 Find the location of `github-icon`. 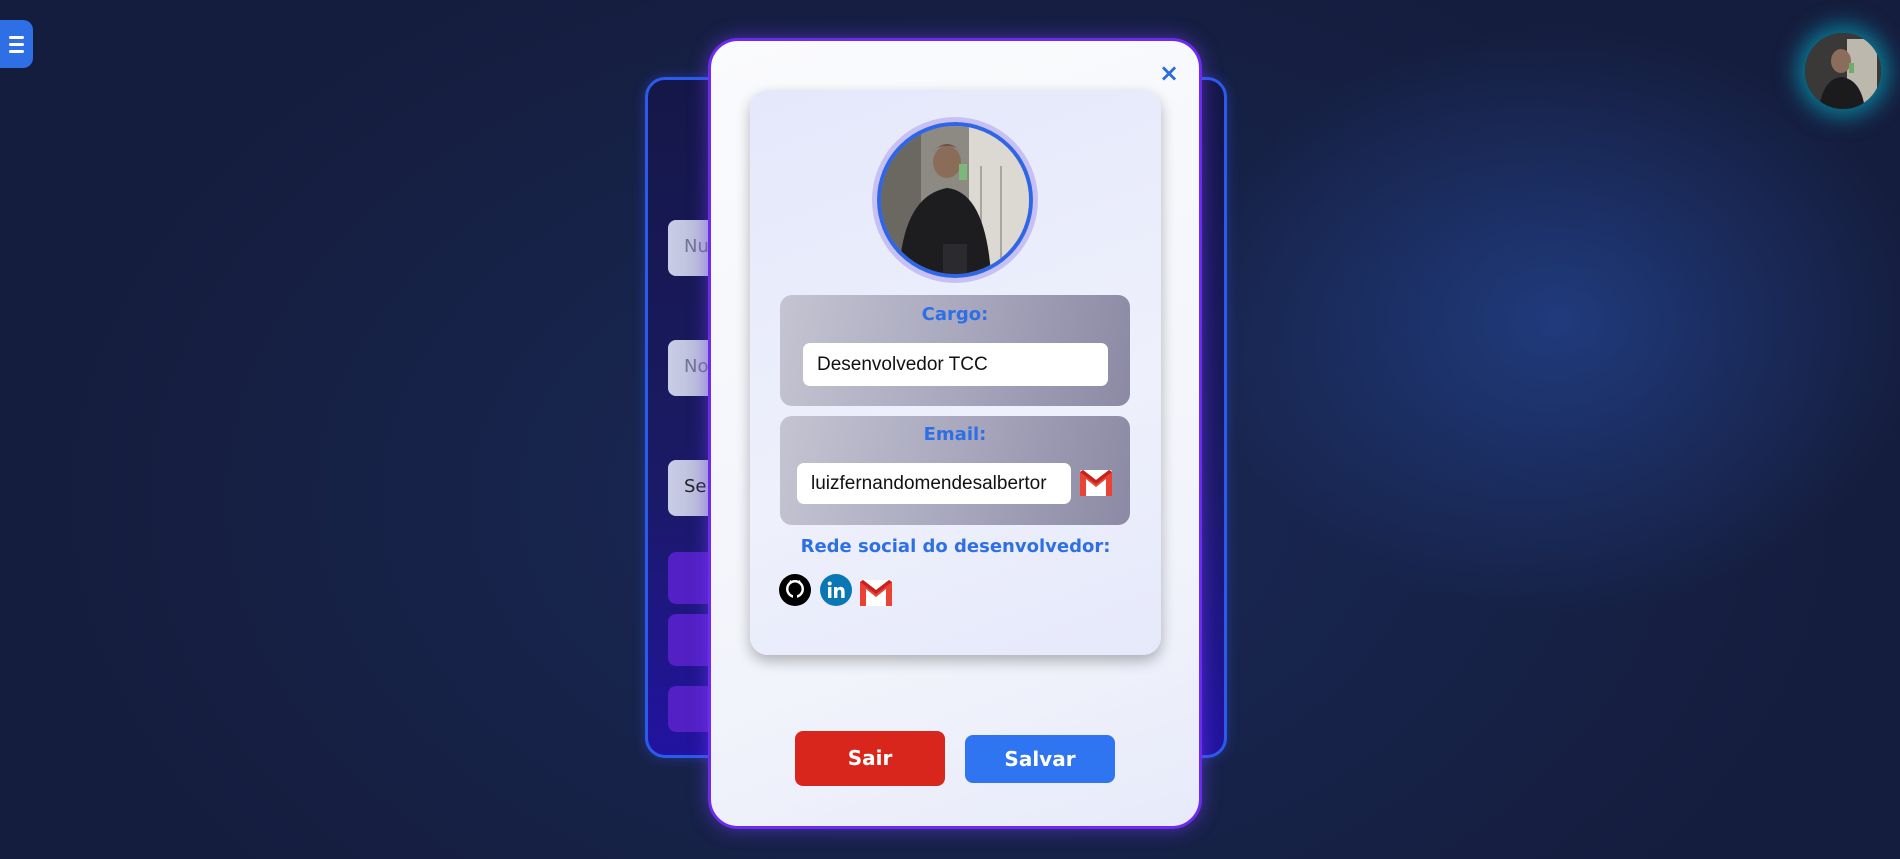

github-icon is located at coordinates (795, 590).